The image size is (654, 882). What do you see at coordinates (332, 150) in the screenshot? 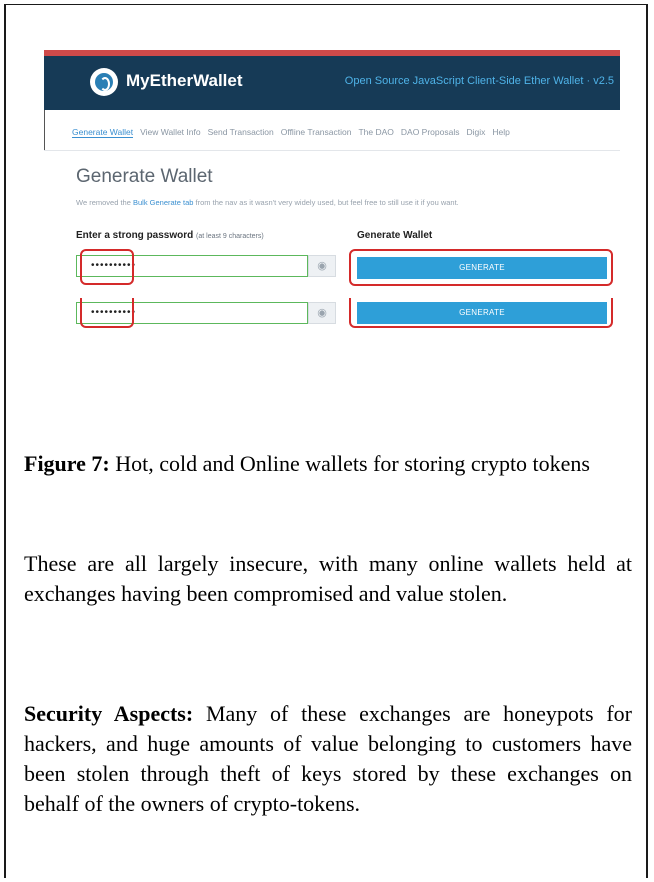
I see `nav-rule` at bounding box center [332, 150].